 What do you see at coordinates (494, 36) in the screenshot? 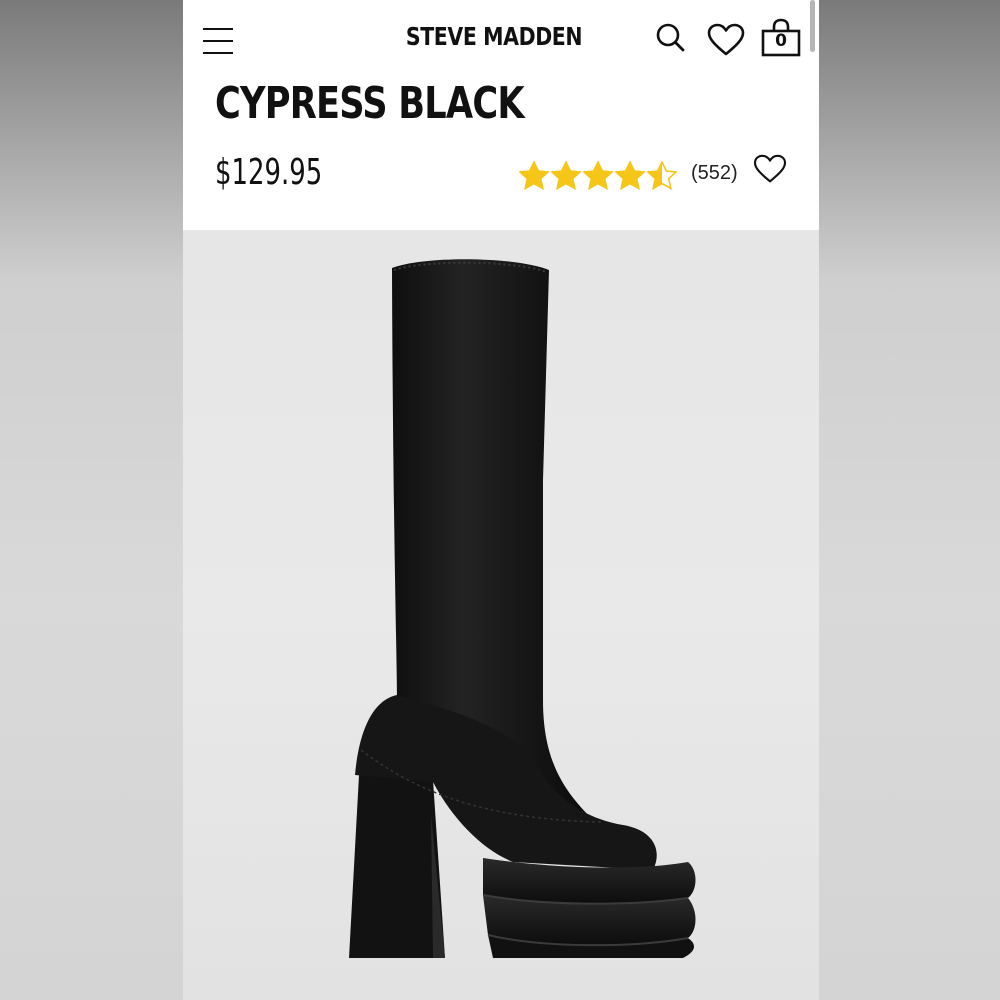
I see `brand-logo: STEVE MADDEN` at bounding box center [494, 36].